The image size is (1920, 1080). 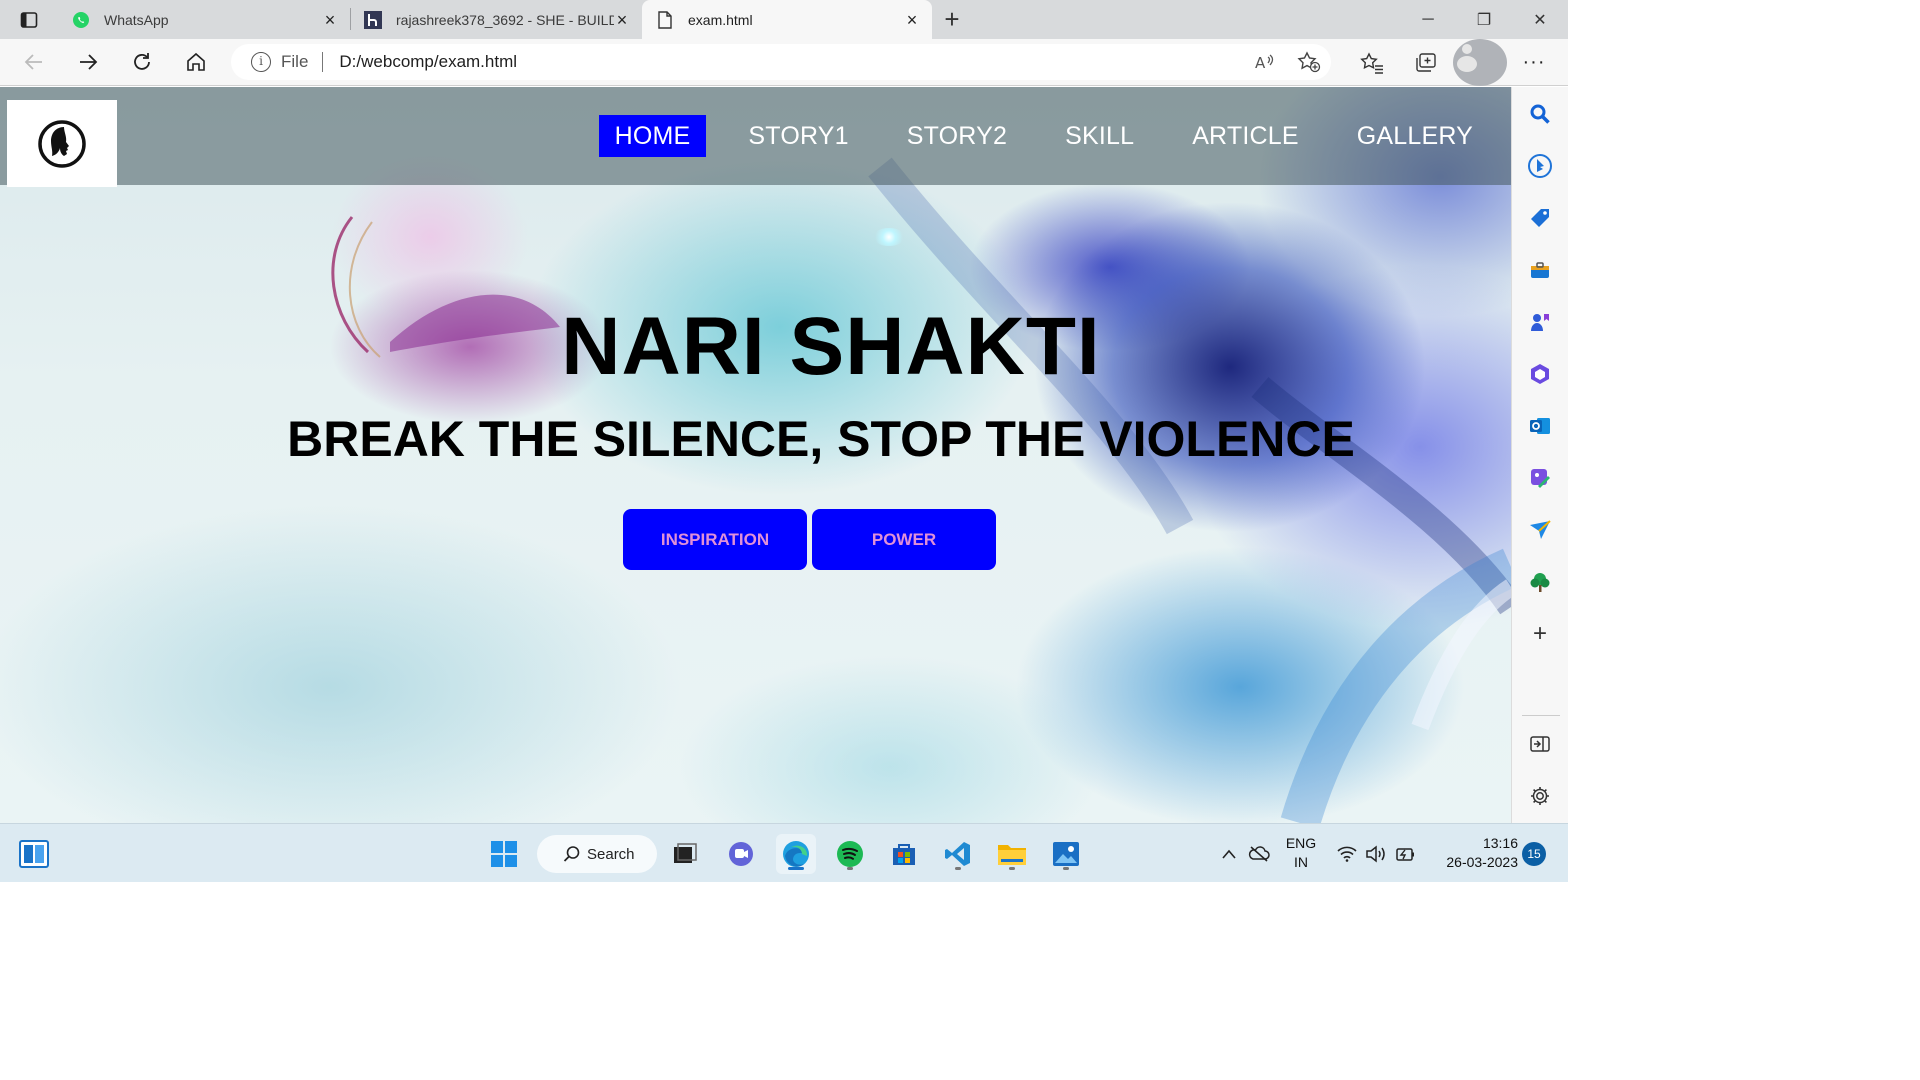 What do you see at coordinates (1484, 19) in the screenshot?
I see `restore-button: ❐` at bounding box center [1484, 19].